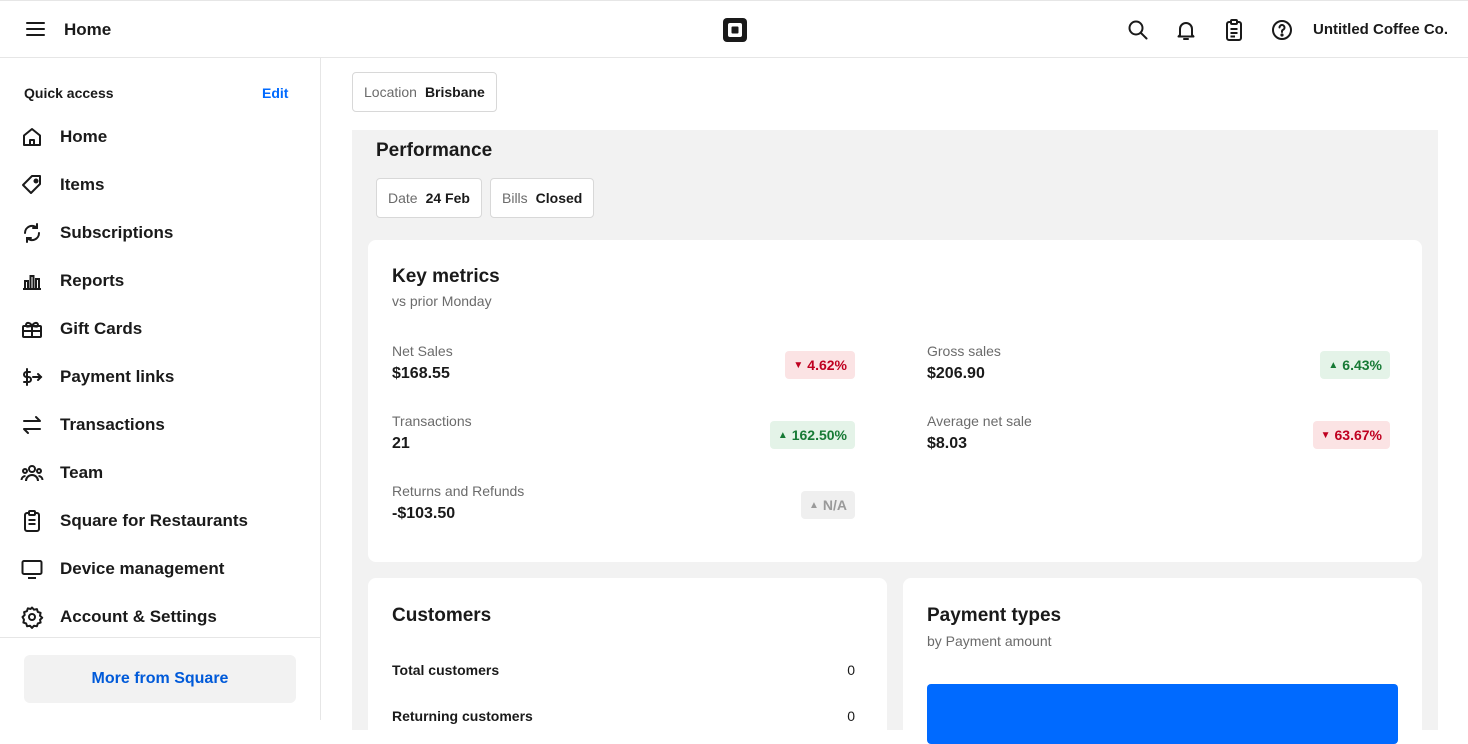  Describe the element at coordinates (447, 198) in the screenshot. I see `date-filter-value: 24 Feb` at that location.